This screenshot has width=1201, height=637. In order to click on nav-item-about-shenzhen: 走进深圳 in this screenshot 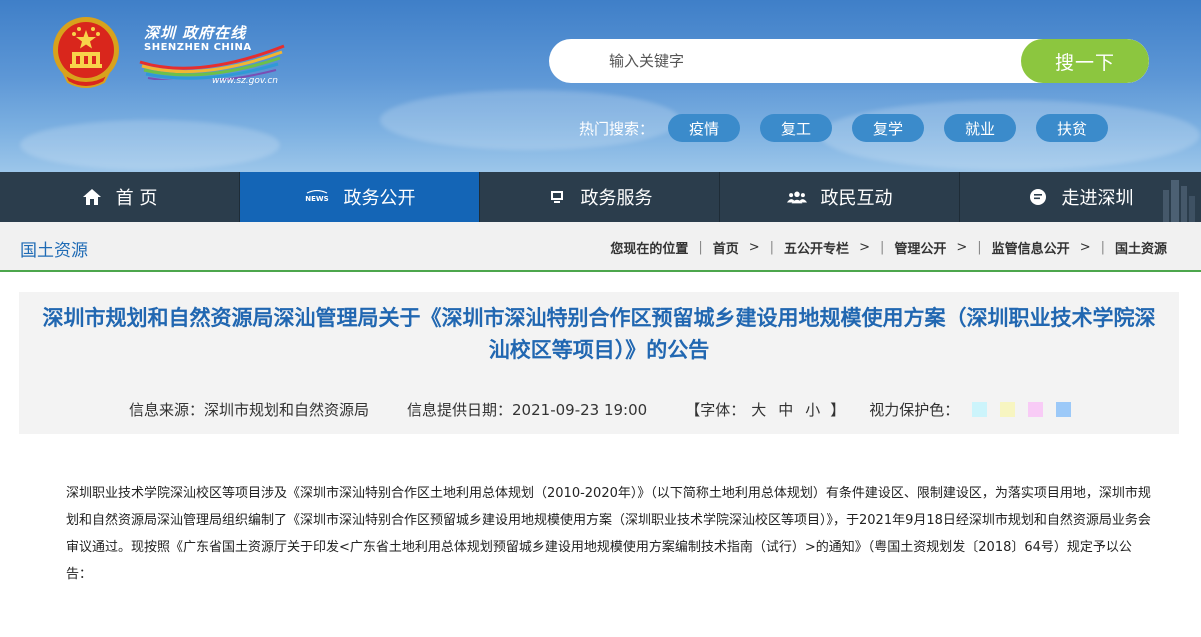, I will do `click(1080, 197)`.